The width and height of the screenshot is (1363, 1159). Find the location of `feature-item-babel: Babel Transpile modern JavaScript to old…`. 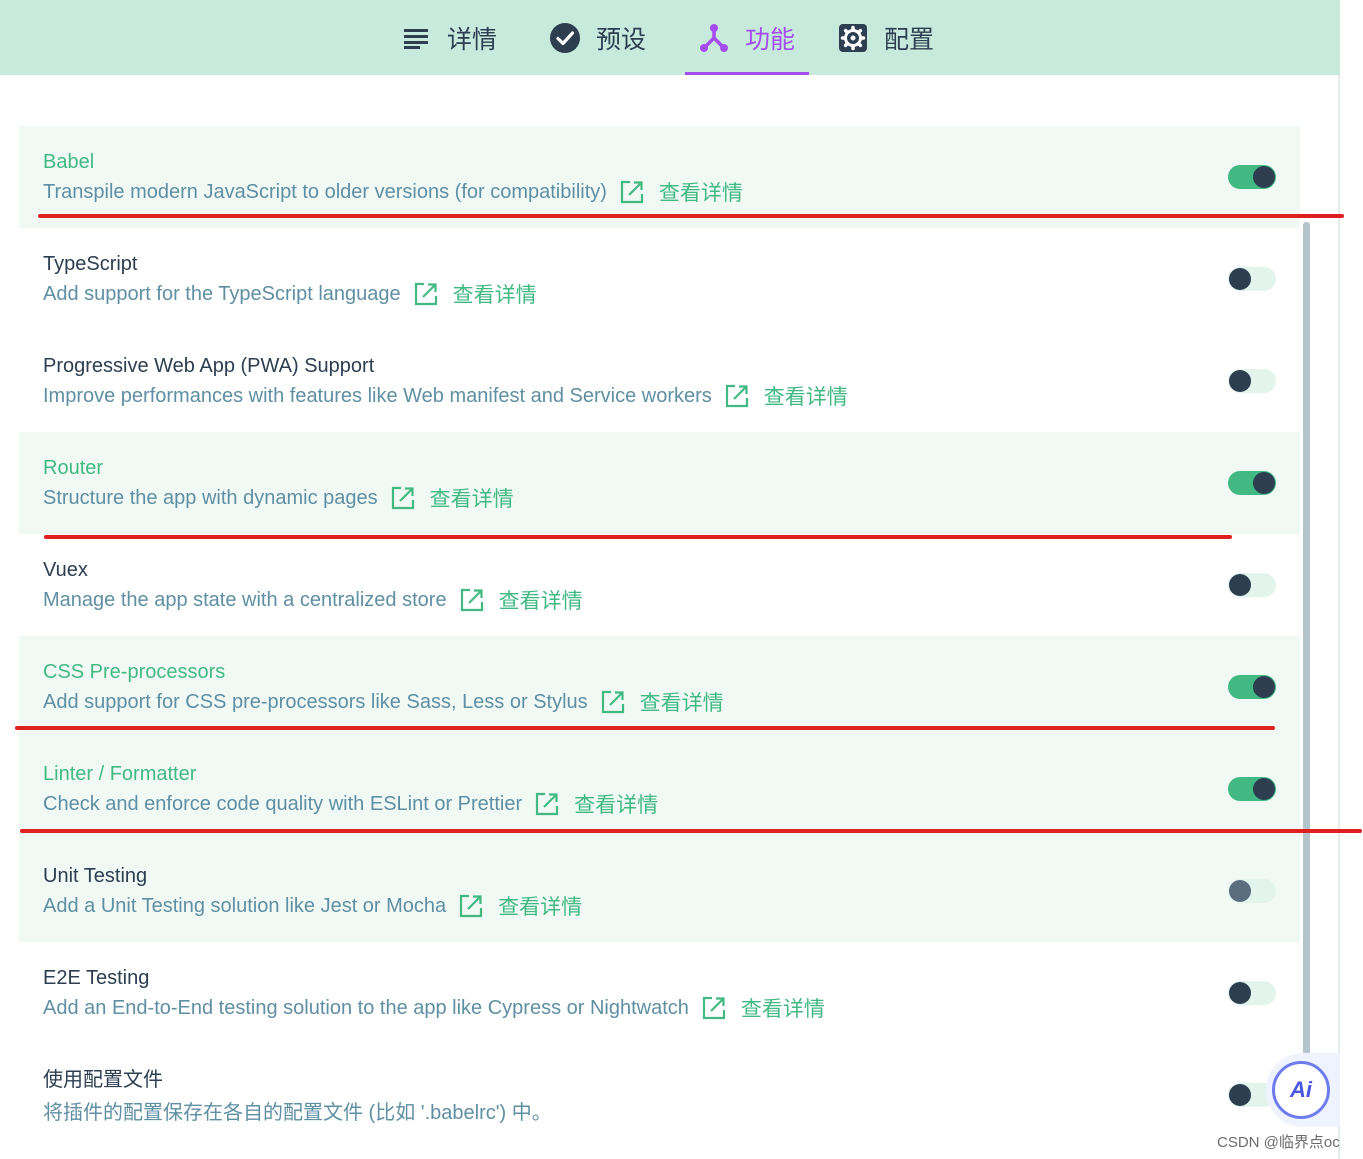

feature-item-babel: Babel Transpile modern JavaScript to old… is located at coordinates (659, 177).